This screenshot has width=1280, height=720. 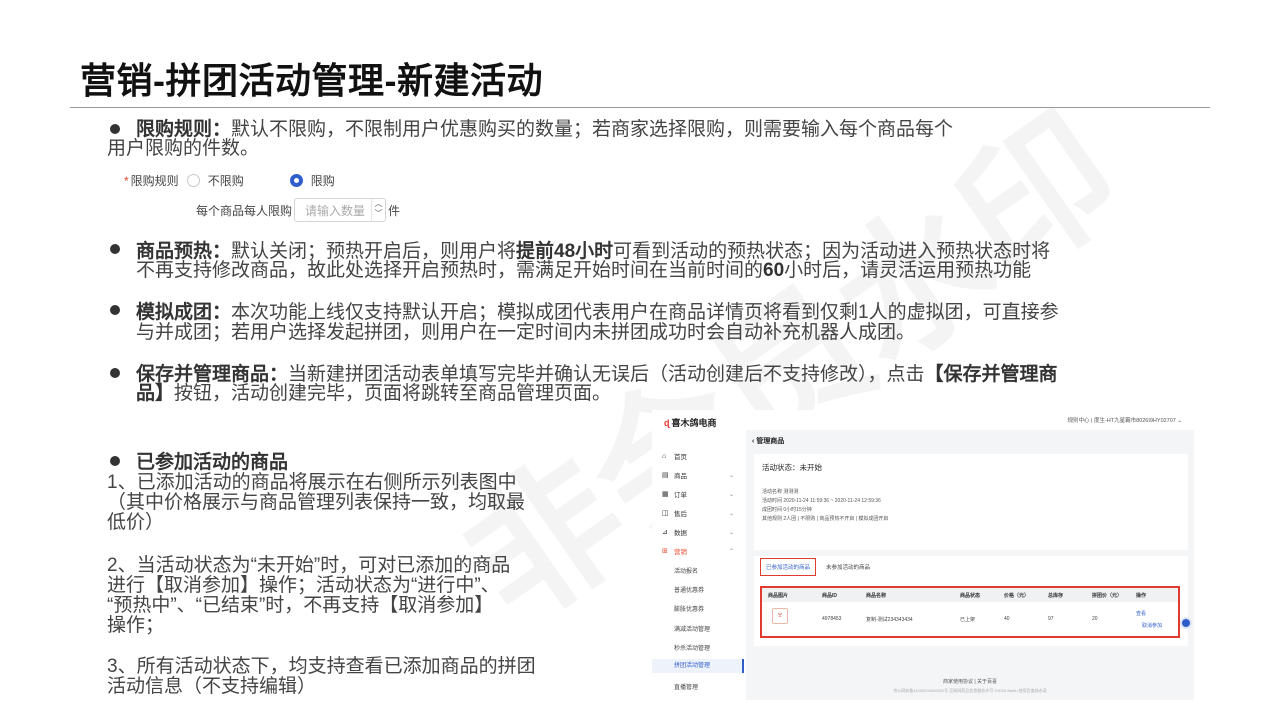 I want to click on joined-p2-l4: 操作；, so click(x=136, y=625).